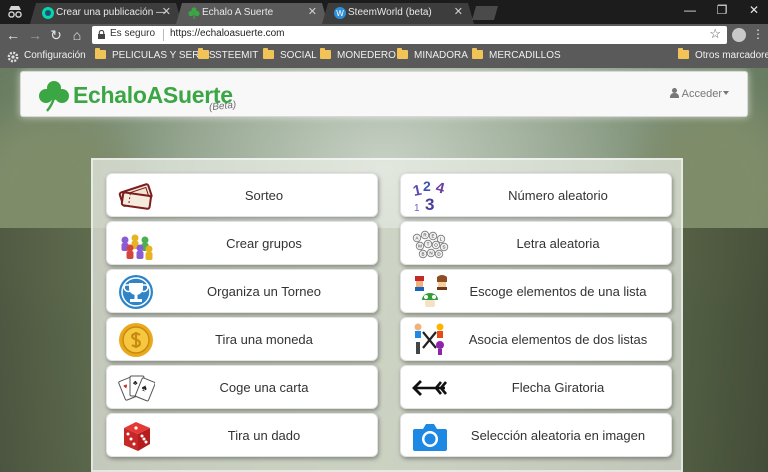 The image size is (768, 472). I want to click on tile-seleccion-imagen: Selección aleatoria en imagen, so click(536, 435).